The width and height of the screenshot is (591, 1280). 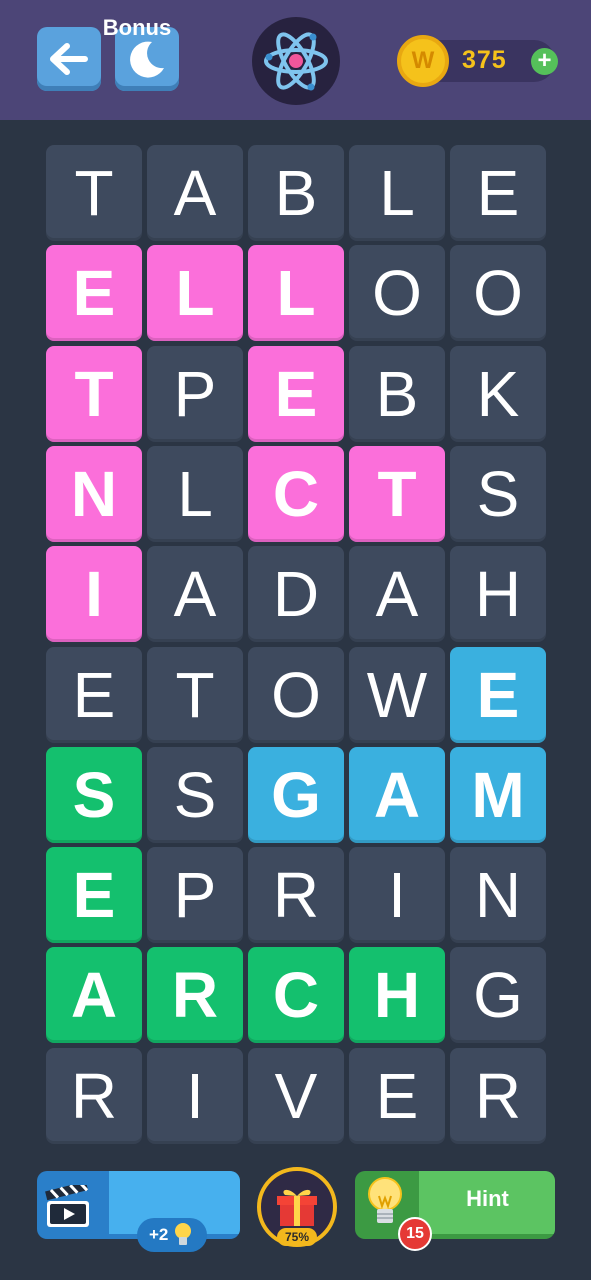 I want to click on letter-tile: W, so click(x=397, y=695).